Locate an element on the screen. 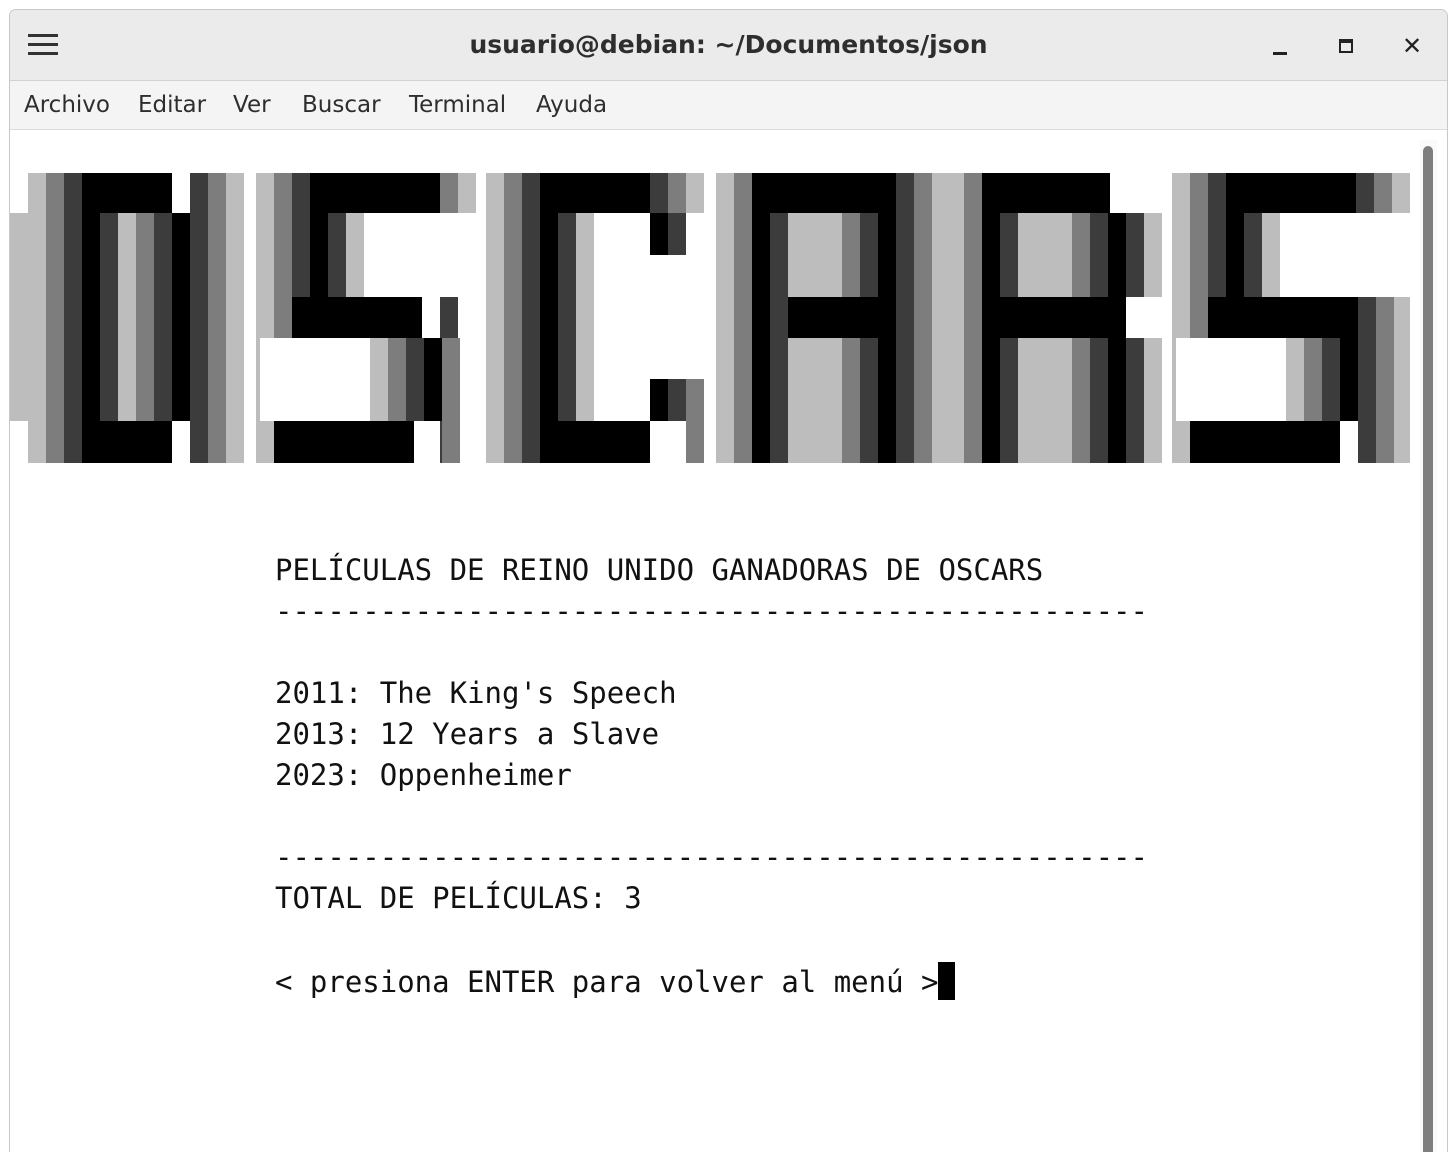 The width and height of the screenshot is (1455, 1152). film-row: 2013: 12 Years a Slave is located at coordinates (467, 734).